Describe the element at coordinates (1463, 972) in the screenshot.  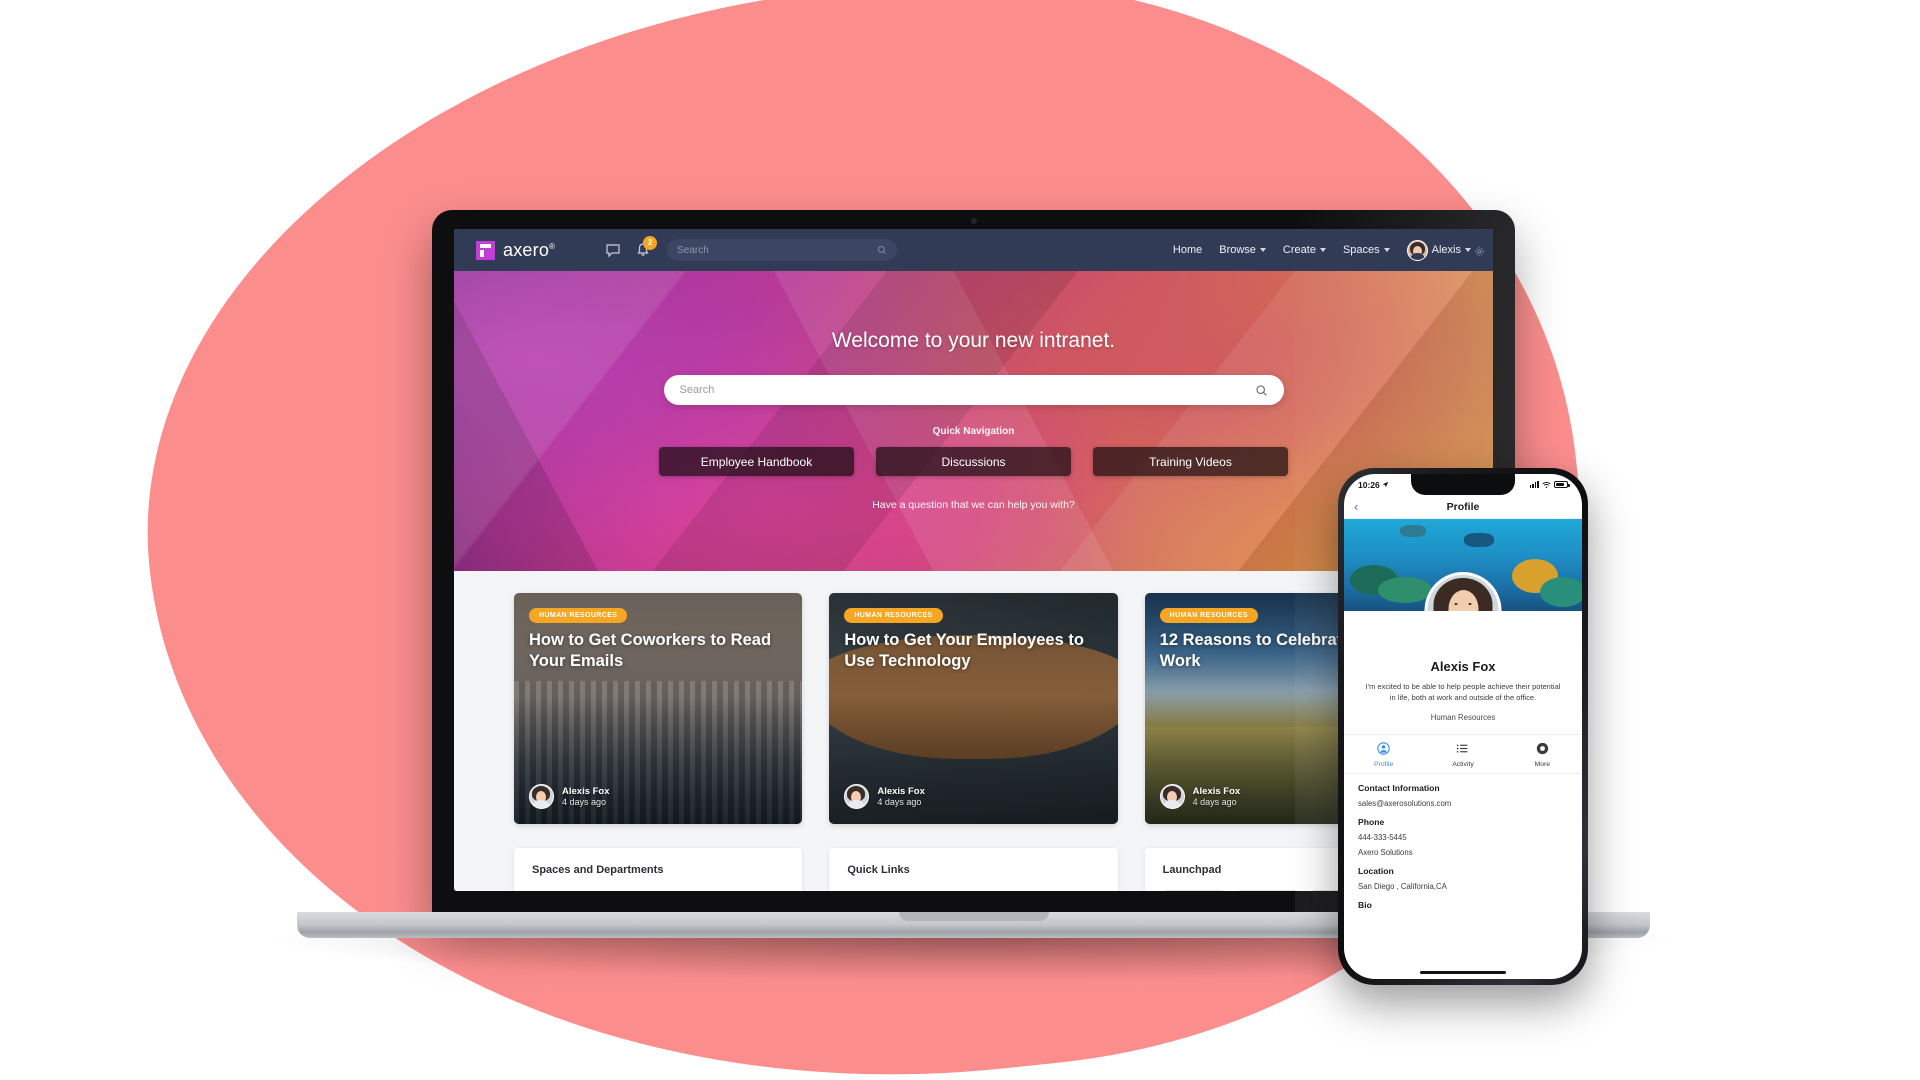
I see `home-indicator` at that location.